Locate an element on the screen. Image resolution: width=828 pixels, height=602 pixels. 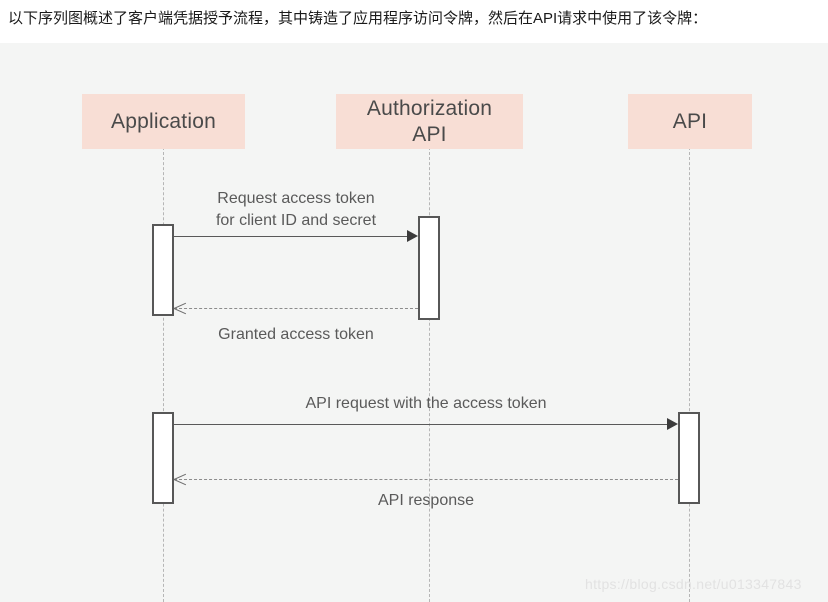
participant-authorization-api-label-line1: Authorization is located at coordinates (429, 108).